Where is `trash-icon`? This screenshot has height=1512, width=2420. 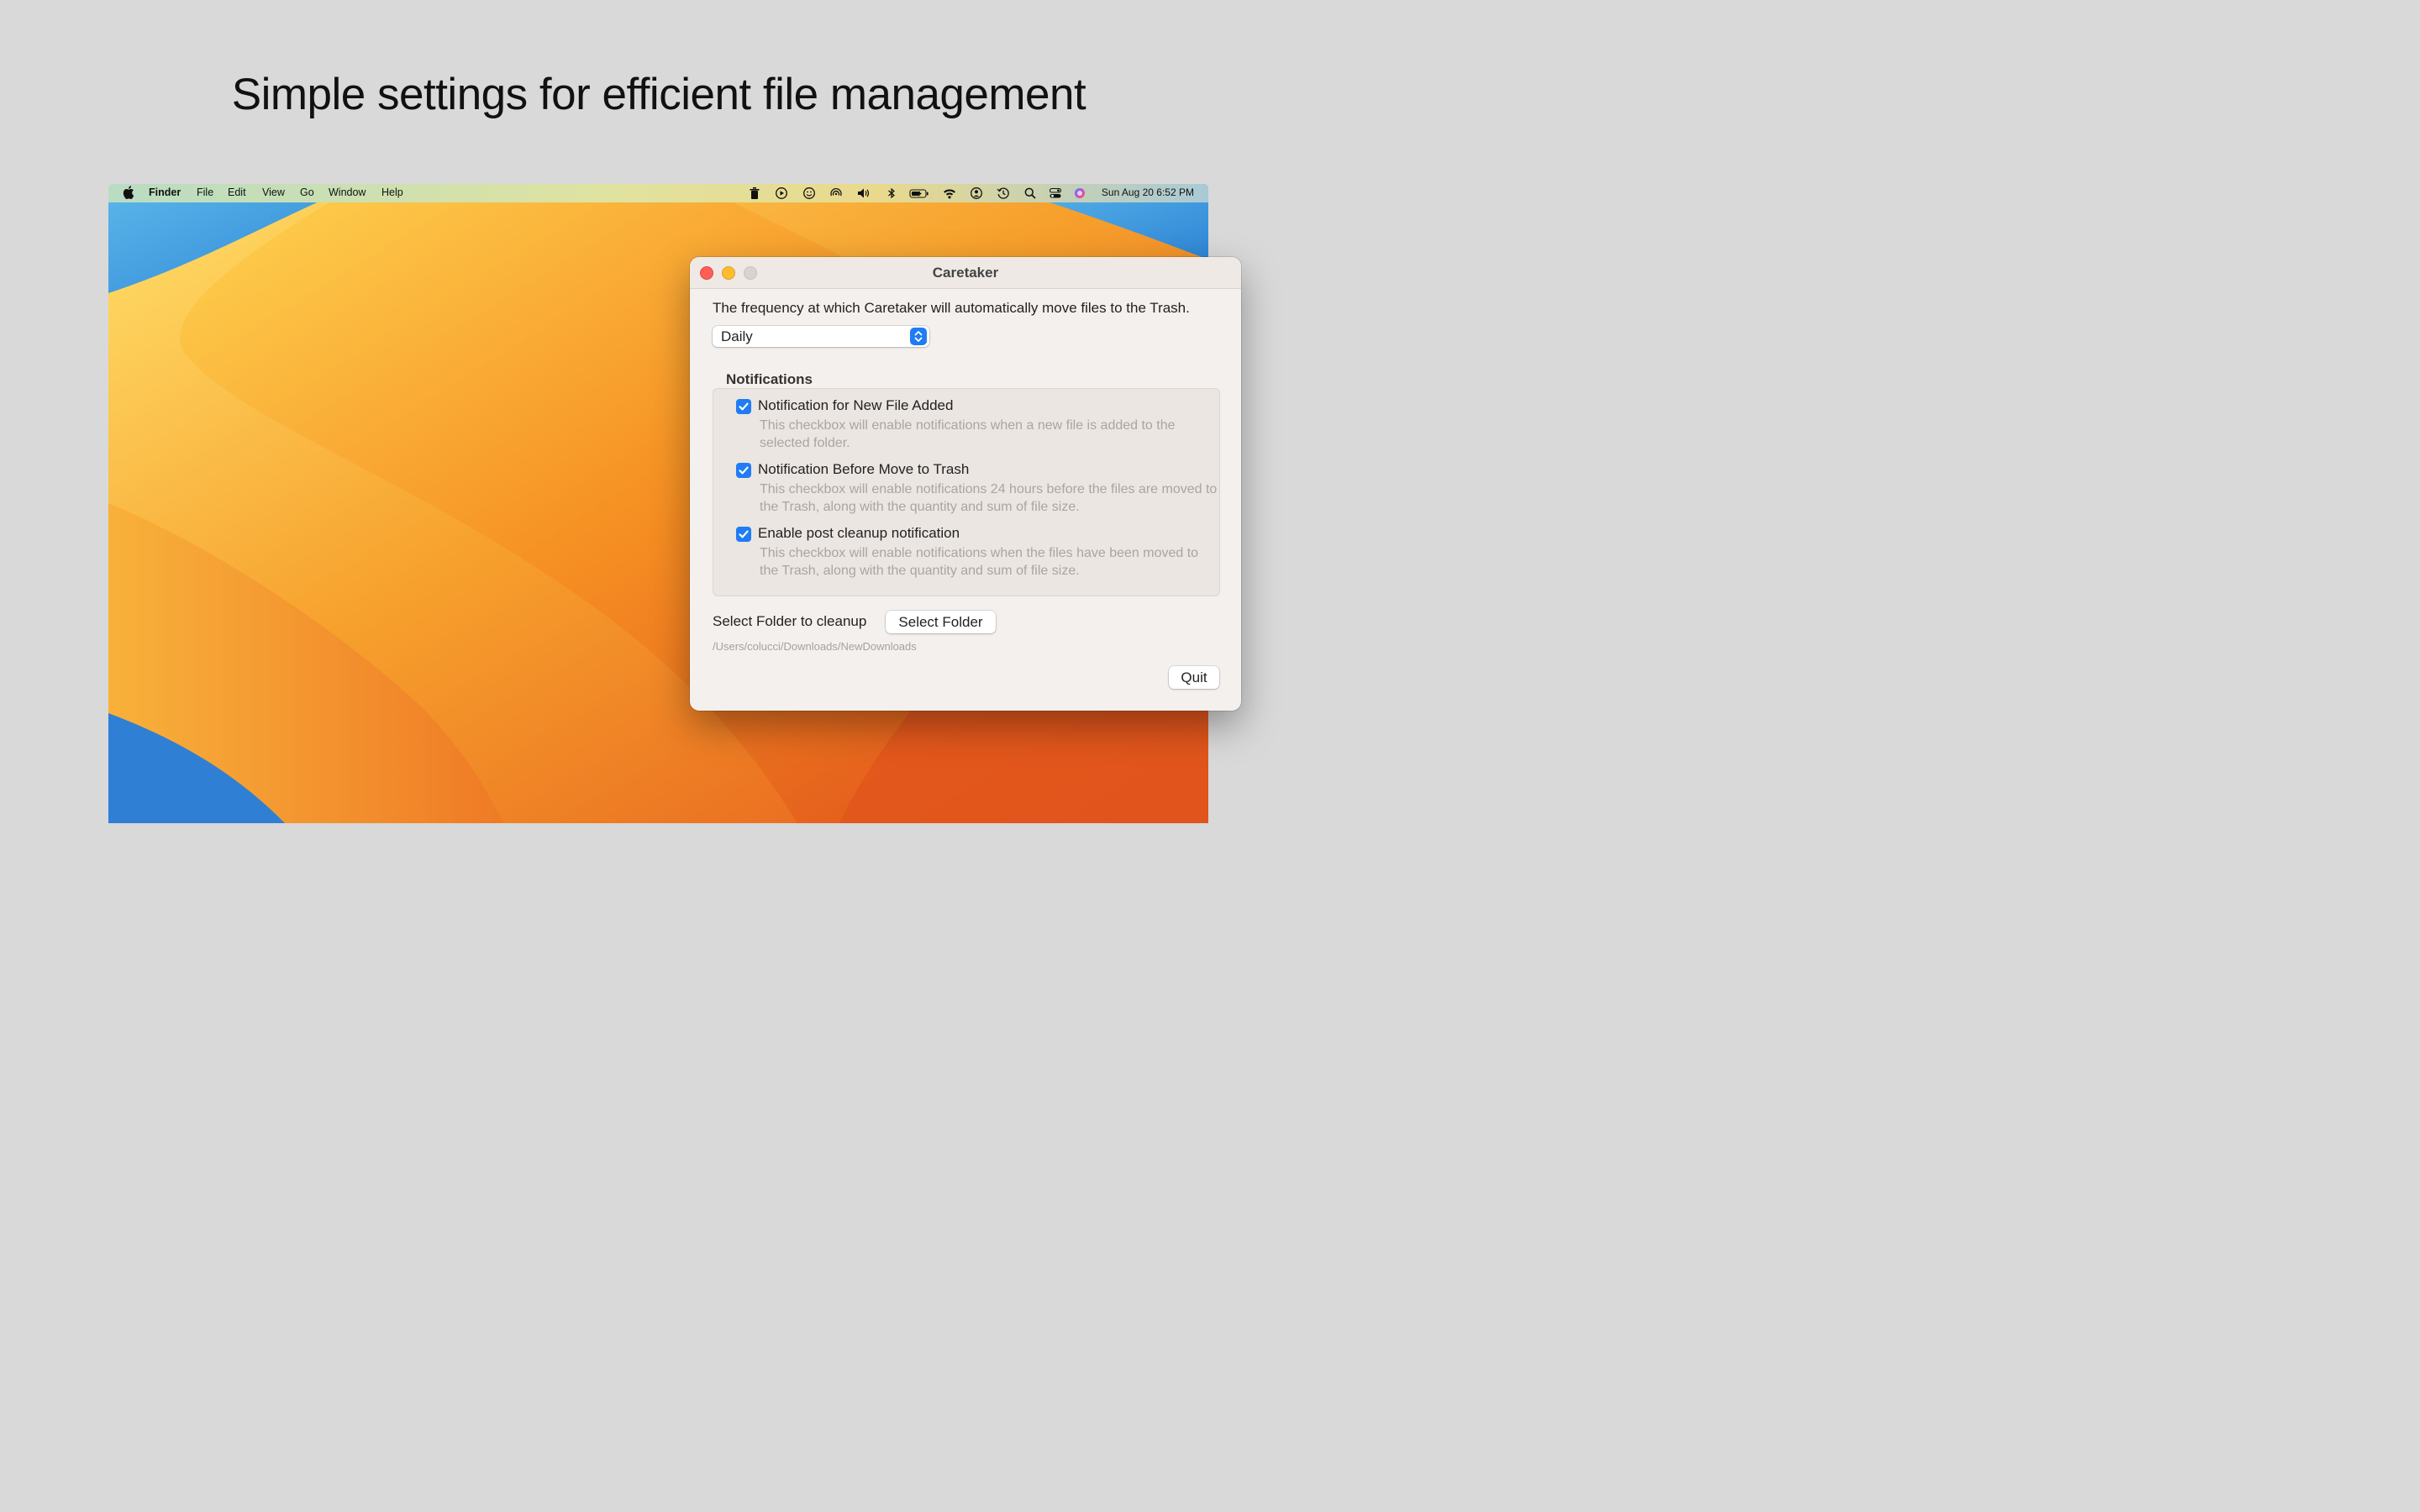 trash-icon is located at coordinates (754, 193).